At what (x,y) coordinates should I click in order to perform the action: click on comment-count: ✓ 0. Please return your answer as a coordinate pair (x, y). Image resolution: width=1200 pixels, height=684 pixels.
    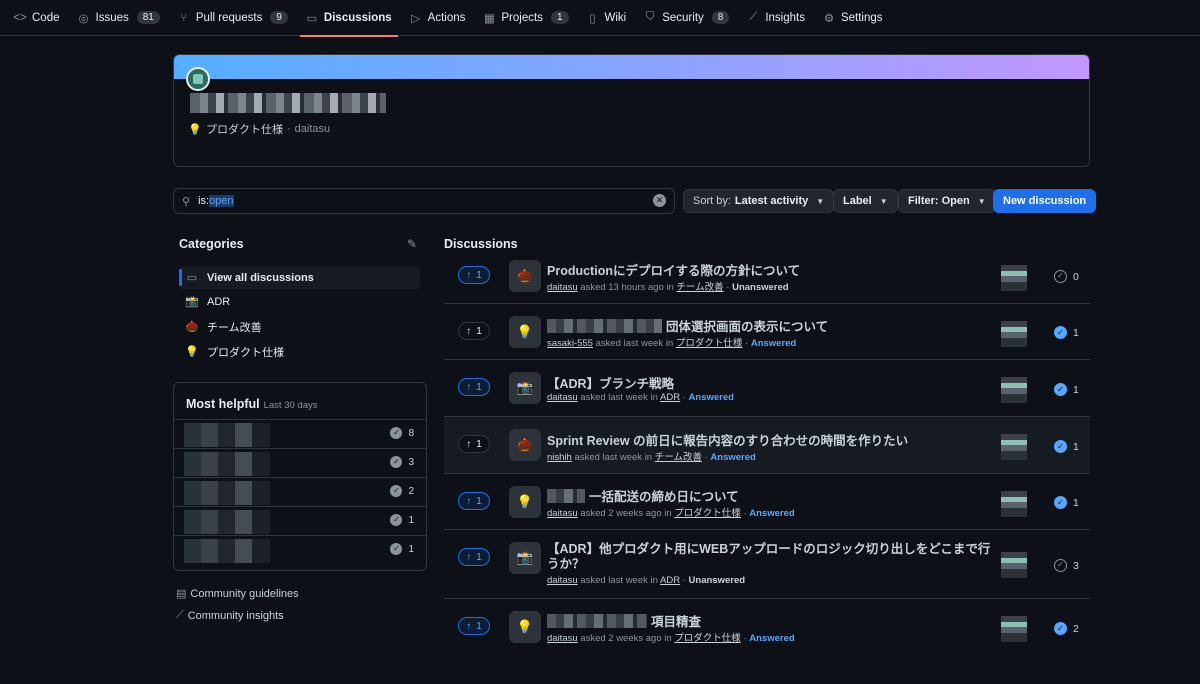
    Looking at the image, I should click on (1066, 276).